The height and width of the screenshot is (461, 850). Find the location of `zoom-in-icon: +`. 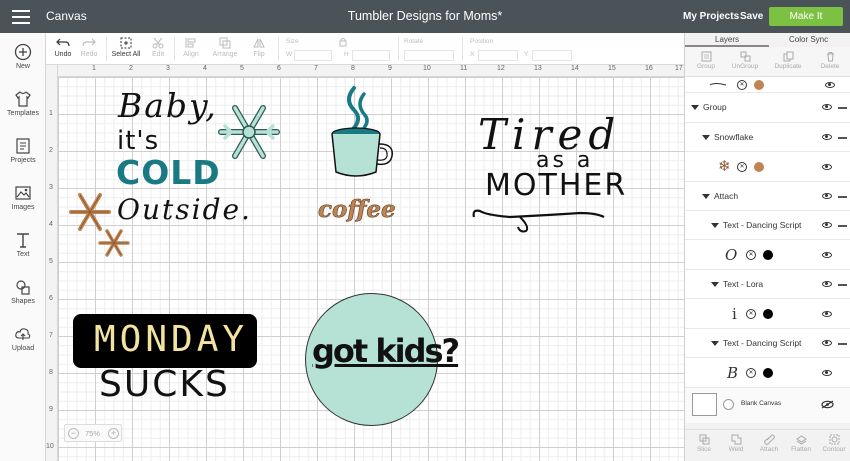

zoom-in-icon: + is located at coordinates (113, 433).